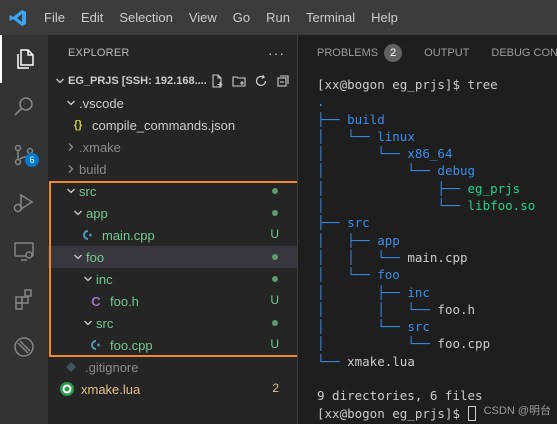 The height and width of the screenshot is (424, 557). I want to click on run-debug-icon, so click(23, 203).